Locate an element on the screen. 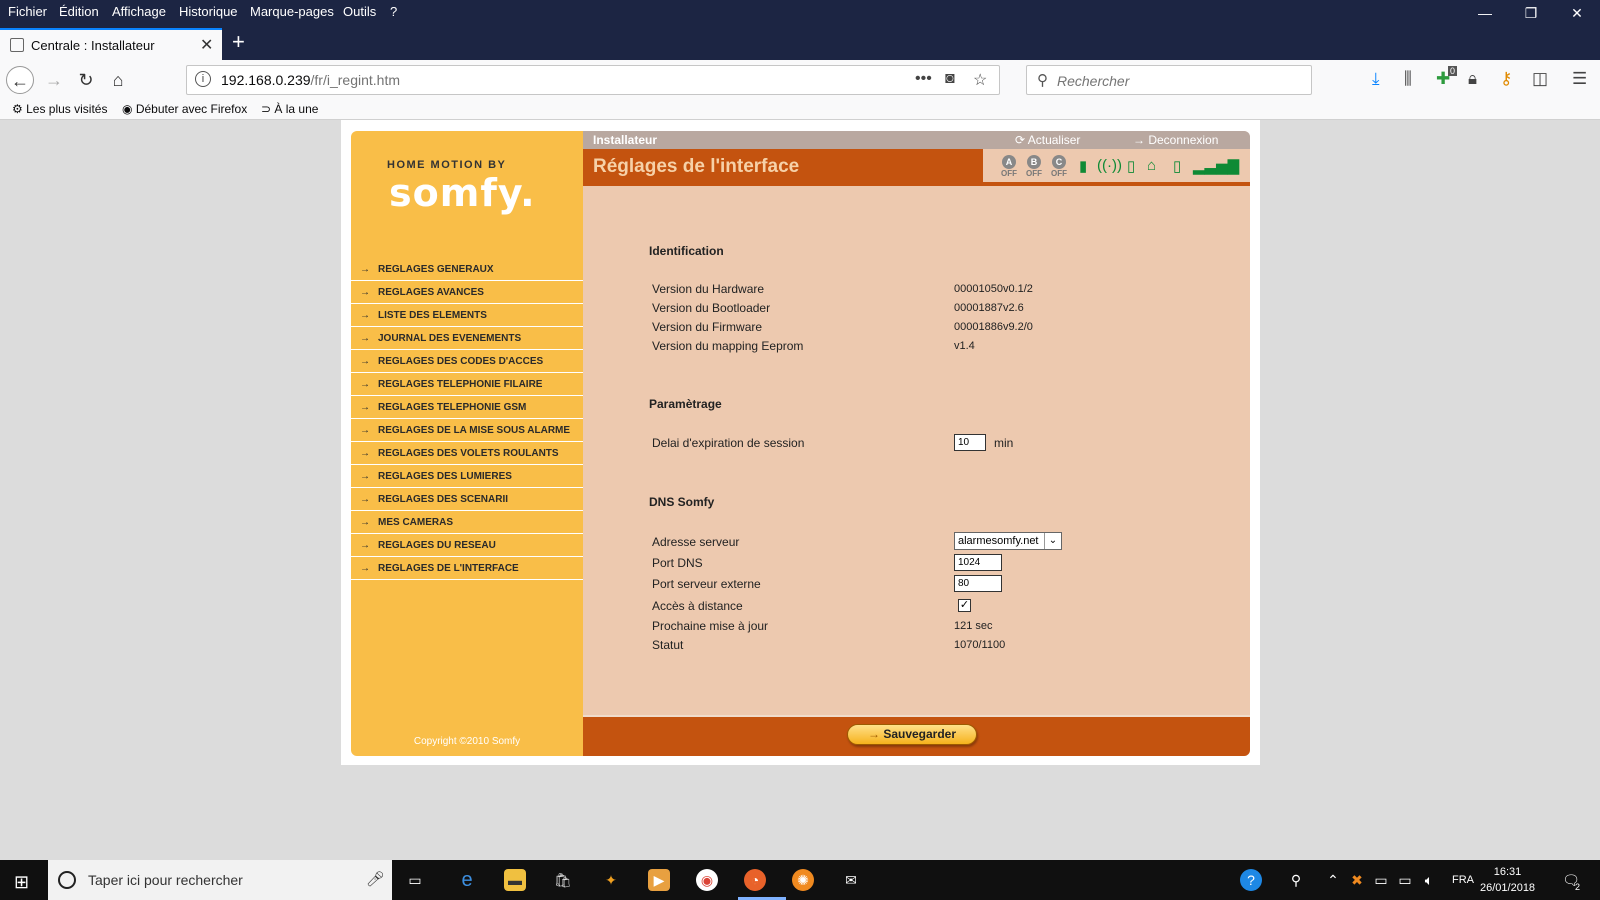 Image resolution: width=1600 pixels, height=900 pixels. microphone-icon: 🎤︎ is located at coordinates (375, 879).